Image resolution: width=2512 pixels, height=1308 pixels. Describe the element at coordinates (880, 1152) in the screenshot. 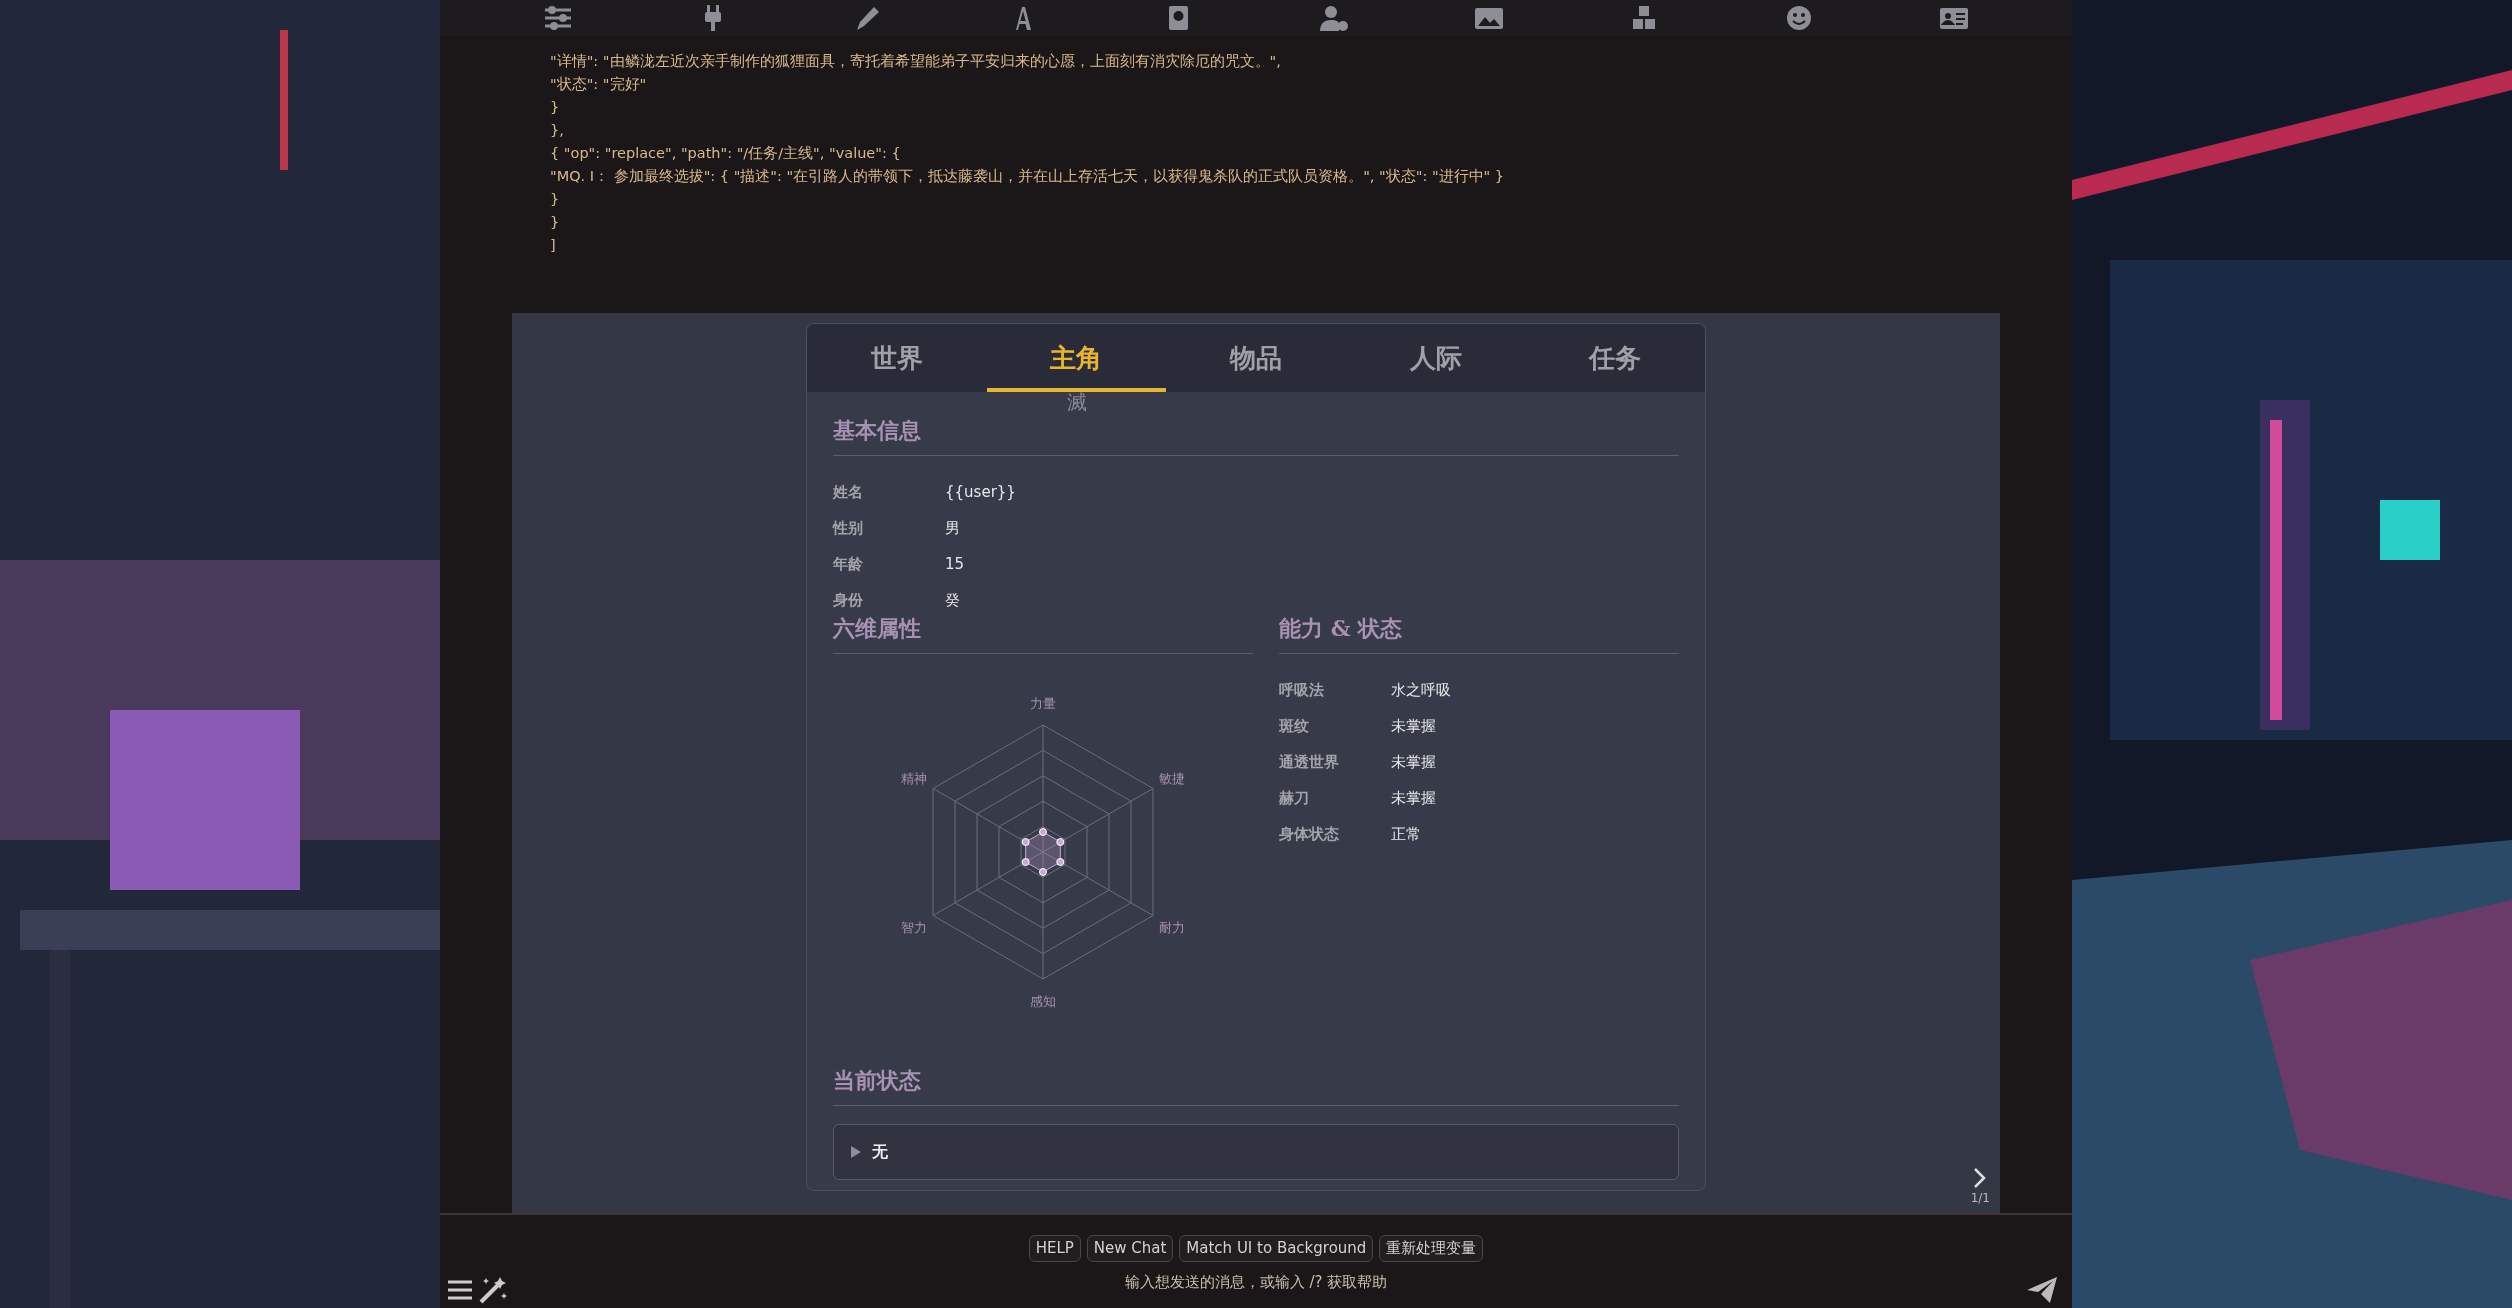

I see `state-summary: 无` at that location.